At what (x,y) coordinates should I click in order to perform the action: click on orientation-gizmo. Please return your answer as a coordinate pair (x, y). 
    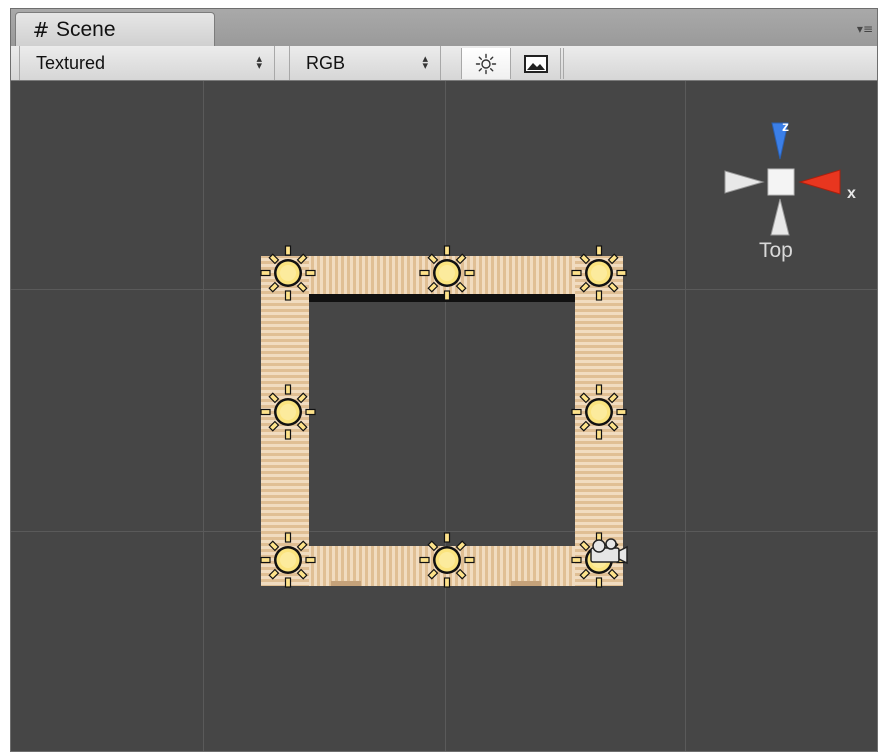
    Looking at the image, I should click on (782, 179).